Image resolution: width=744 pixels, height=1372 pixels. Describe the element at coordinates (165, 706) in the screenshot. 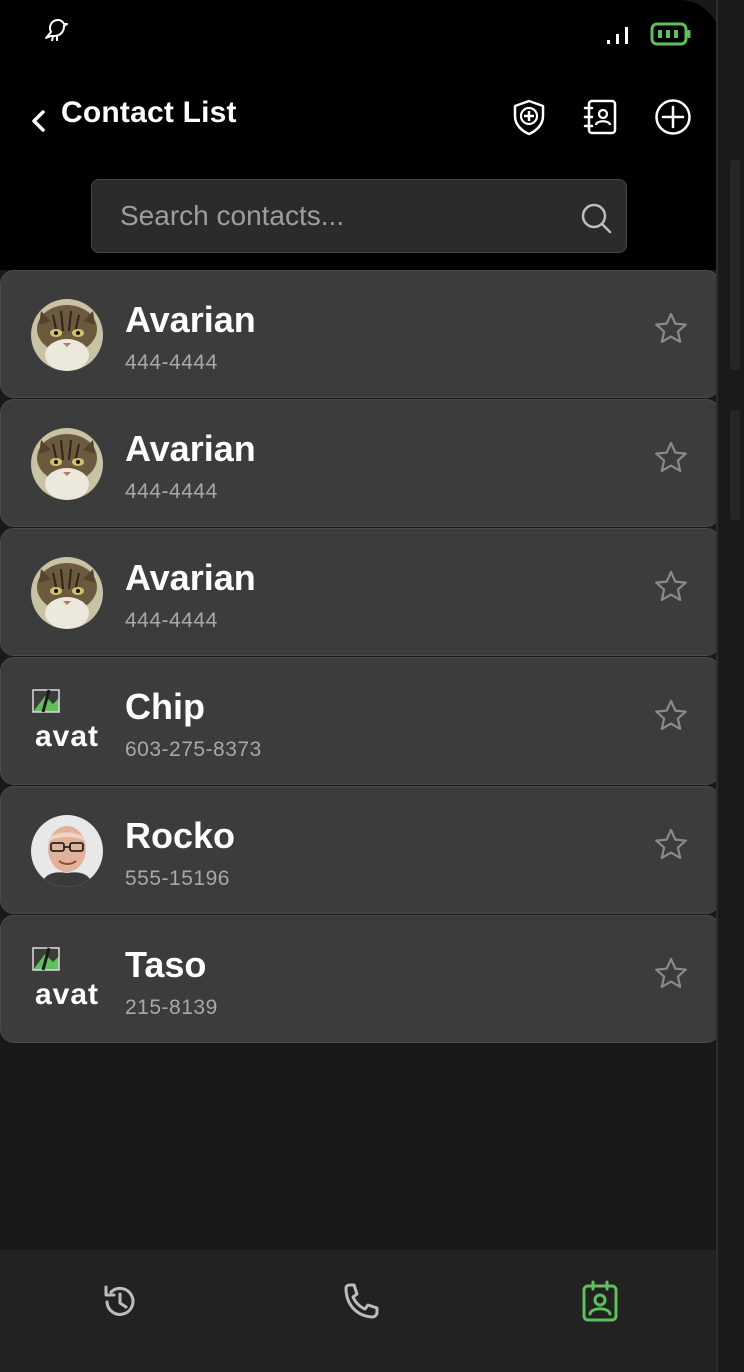

I see `contact-name: Chip` at that location.